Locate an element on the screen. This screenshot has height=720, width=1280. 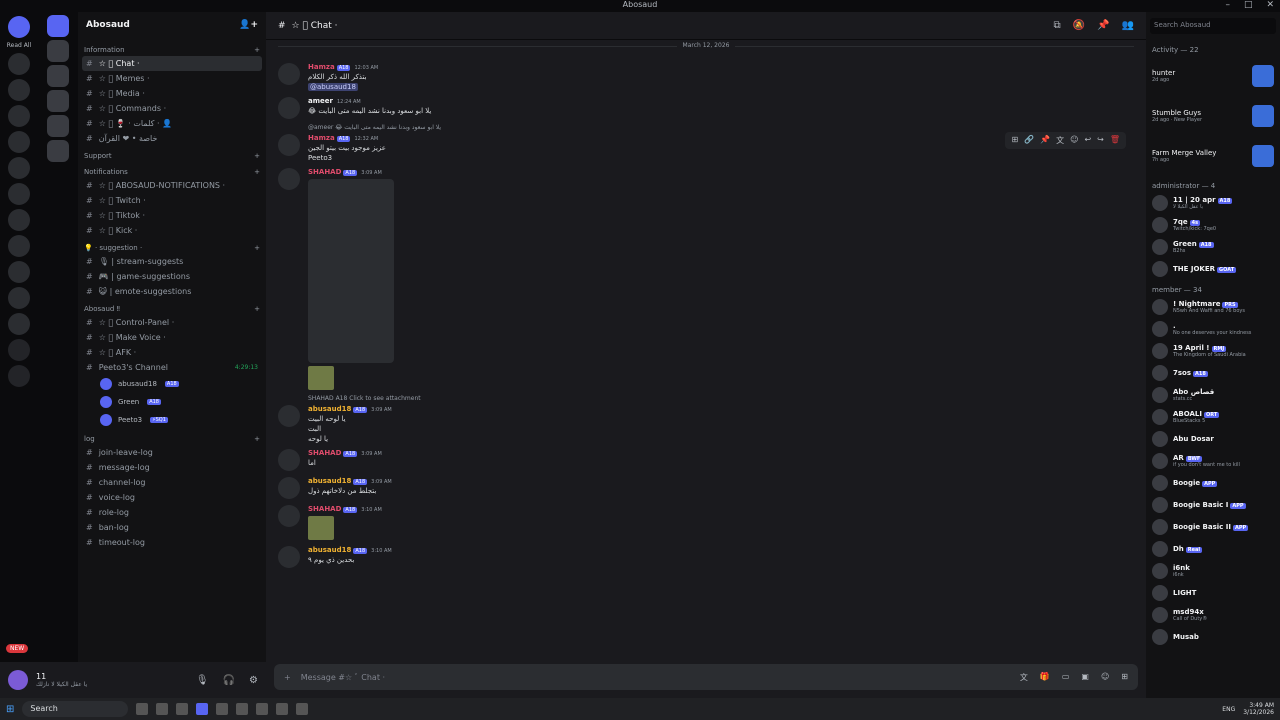
message-input: + Message #☆ ﾞ Chat · 文 🎁 ▭ ▣ ☺ ⊞ is located at coordinates (706, 677).